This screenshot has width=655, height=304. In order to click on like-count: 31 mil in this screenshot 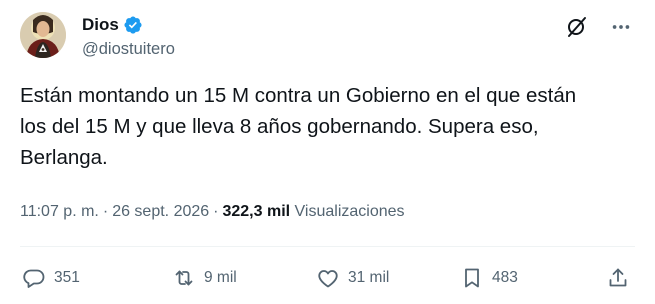, I will do `click(369, 277)`.